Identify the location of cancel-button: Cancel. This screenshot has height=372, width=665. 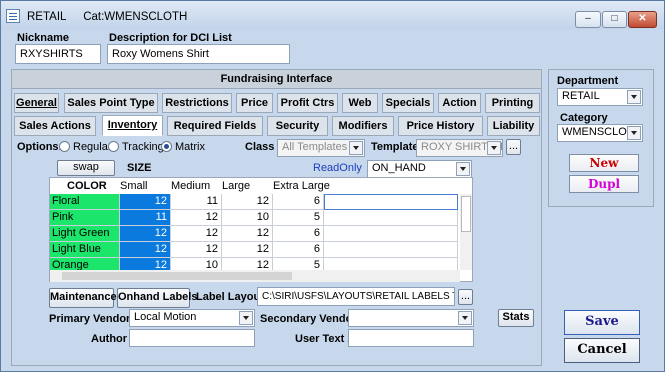
(602, 350).